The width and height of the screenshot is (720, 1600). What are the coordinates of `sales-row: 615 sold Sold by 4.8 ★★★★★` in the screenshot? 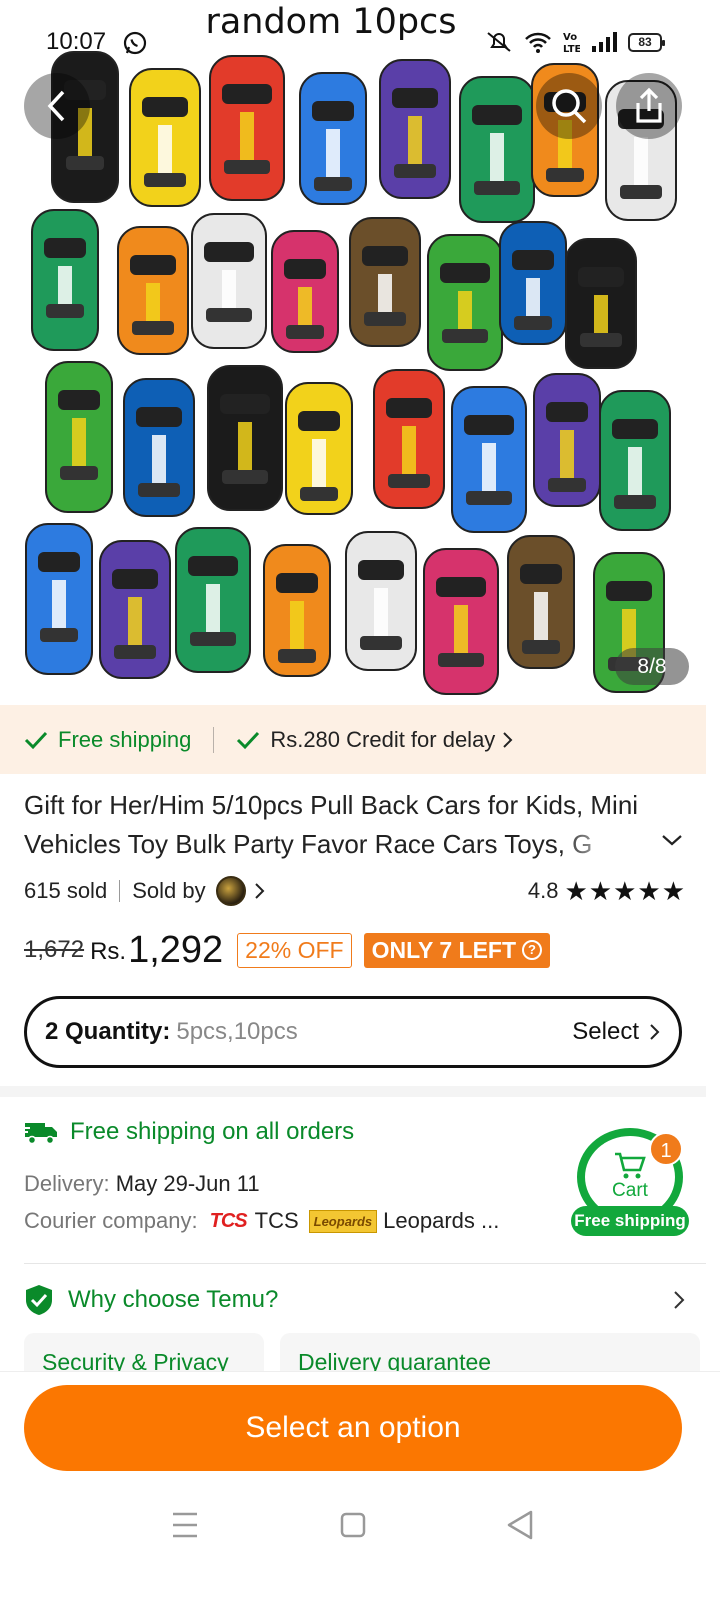 It's located at (355, 891).